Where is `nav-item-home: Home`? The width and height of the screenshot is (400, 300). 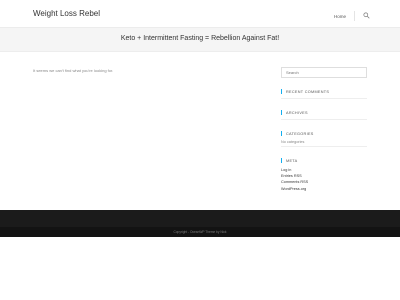 nav-item-home: Home is located at coordinates (340, 16).